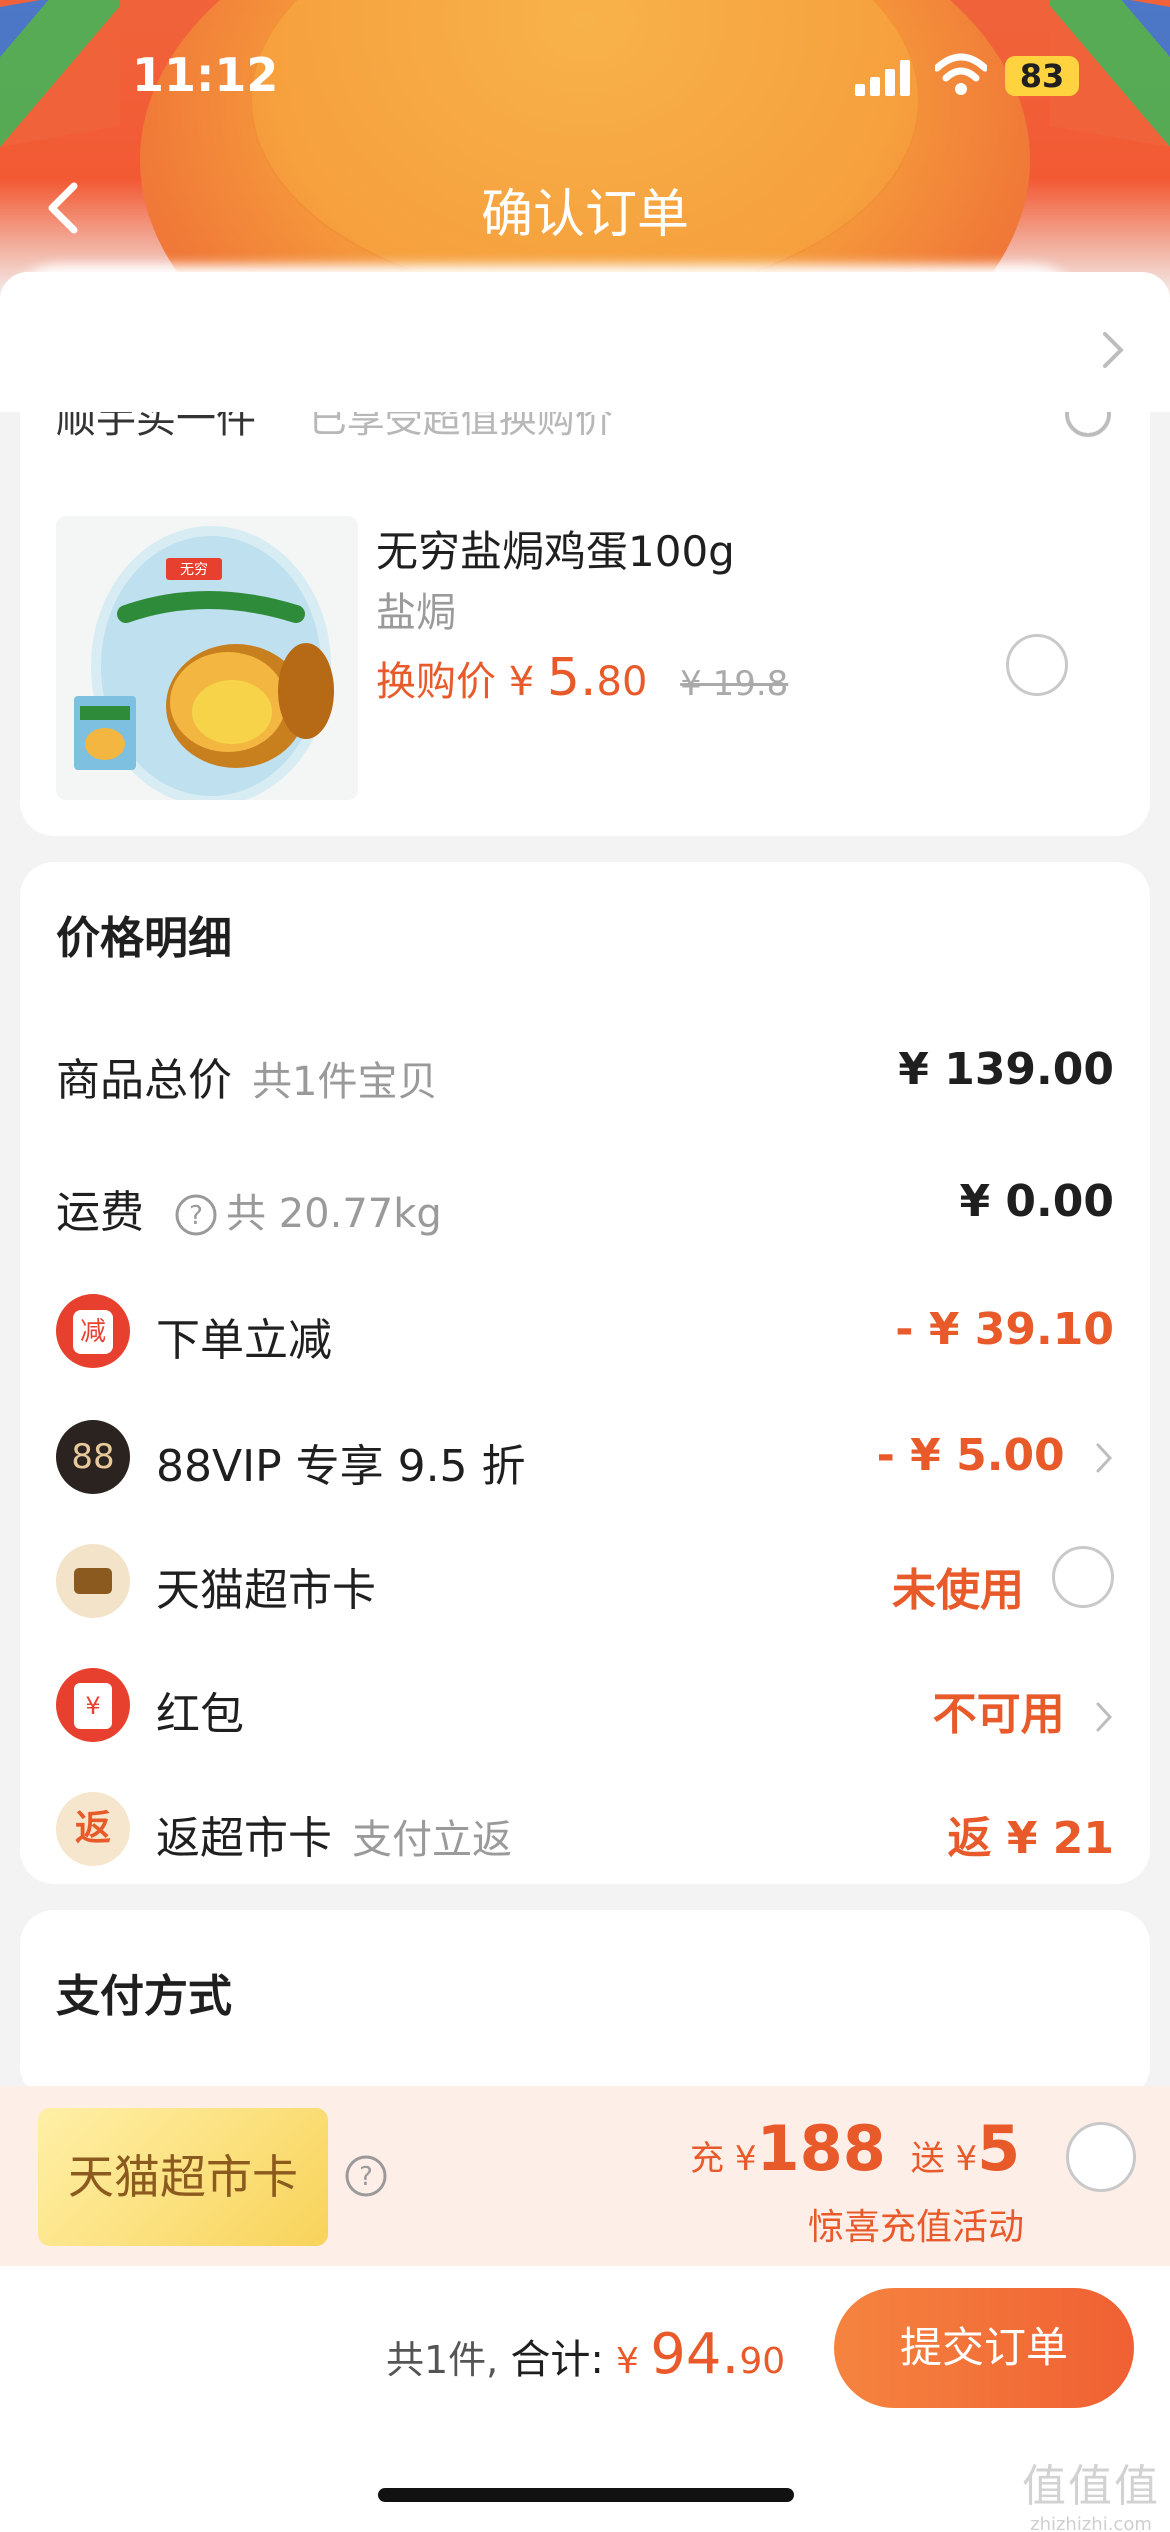  What do you see at coordinates (585, 1704) in the screenshot?
I see `red-packet-row: ¥ 红包 不可用` at bounding box center [585, 1704].